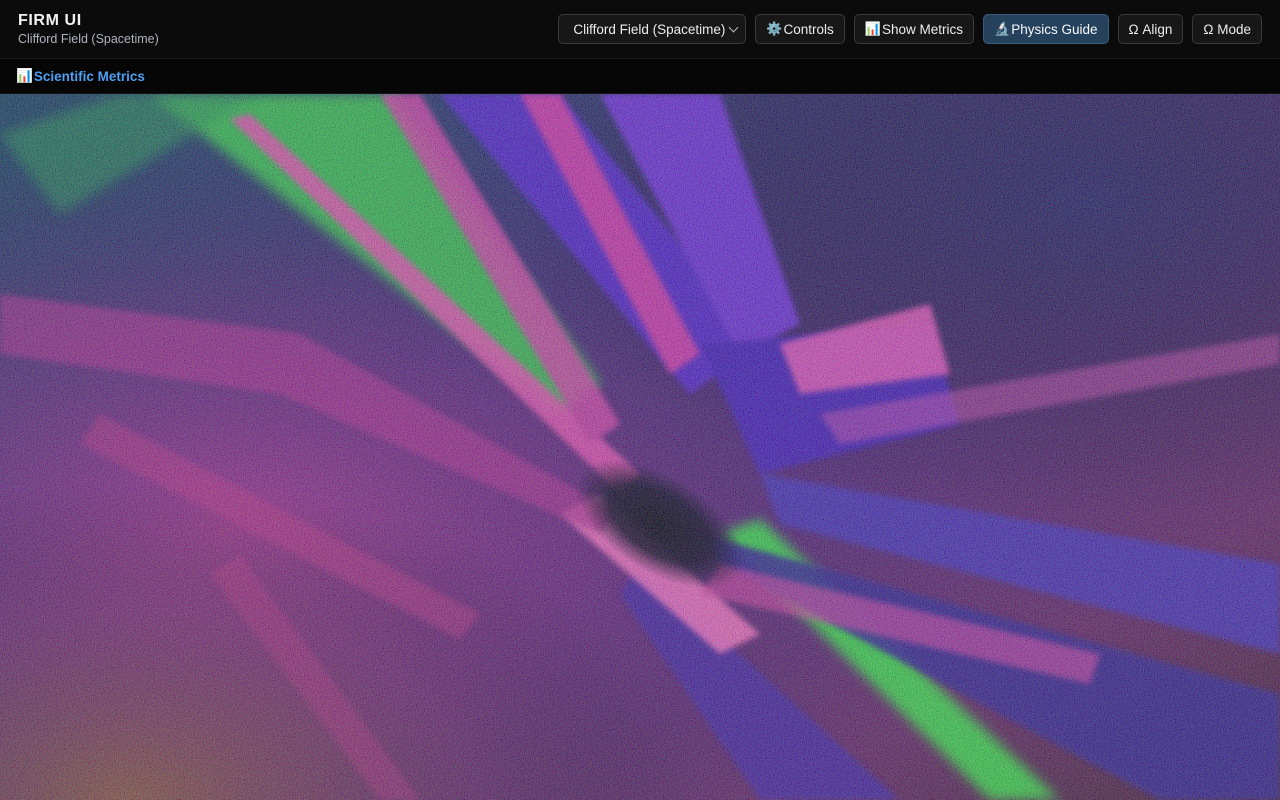 Image resolution: width=1280 pixels, height=800 pixels. I want to click on microscope-icon: 🔬, so click(1002, 28).